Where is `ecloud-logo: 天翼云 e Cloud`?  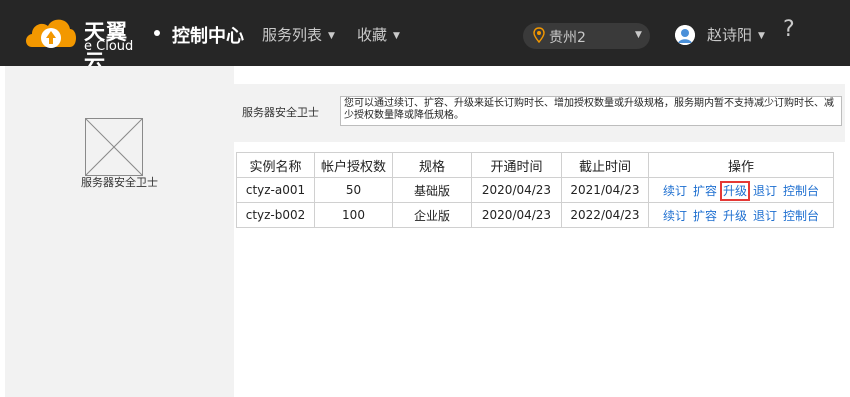
ecloud-logo: 天翼云 e Cloud is located at coordinates (82, 42).